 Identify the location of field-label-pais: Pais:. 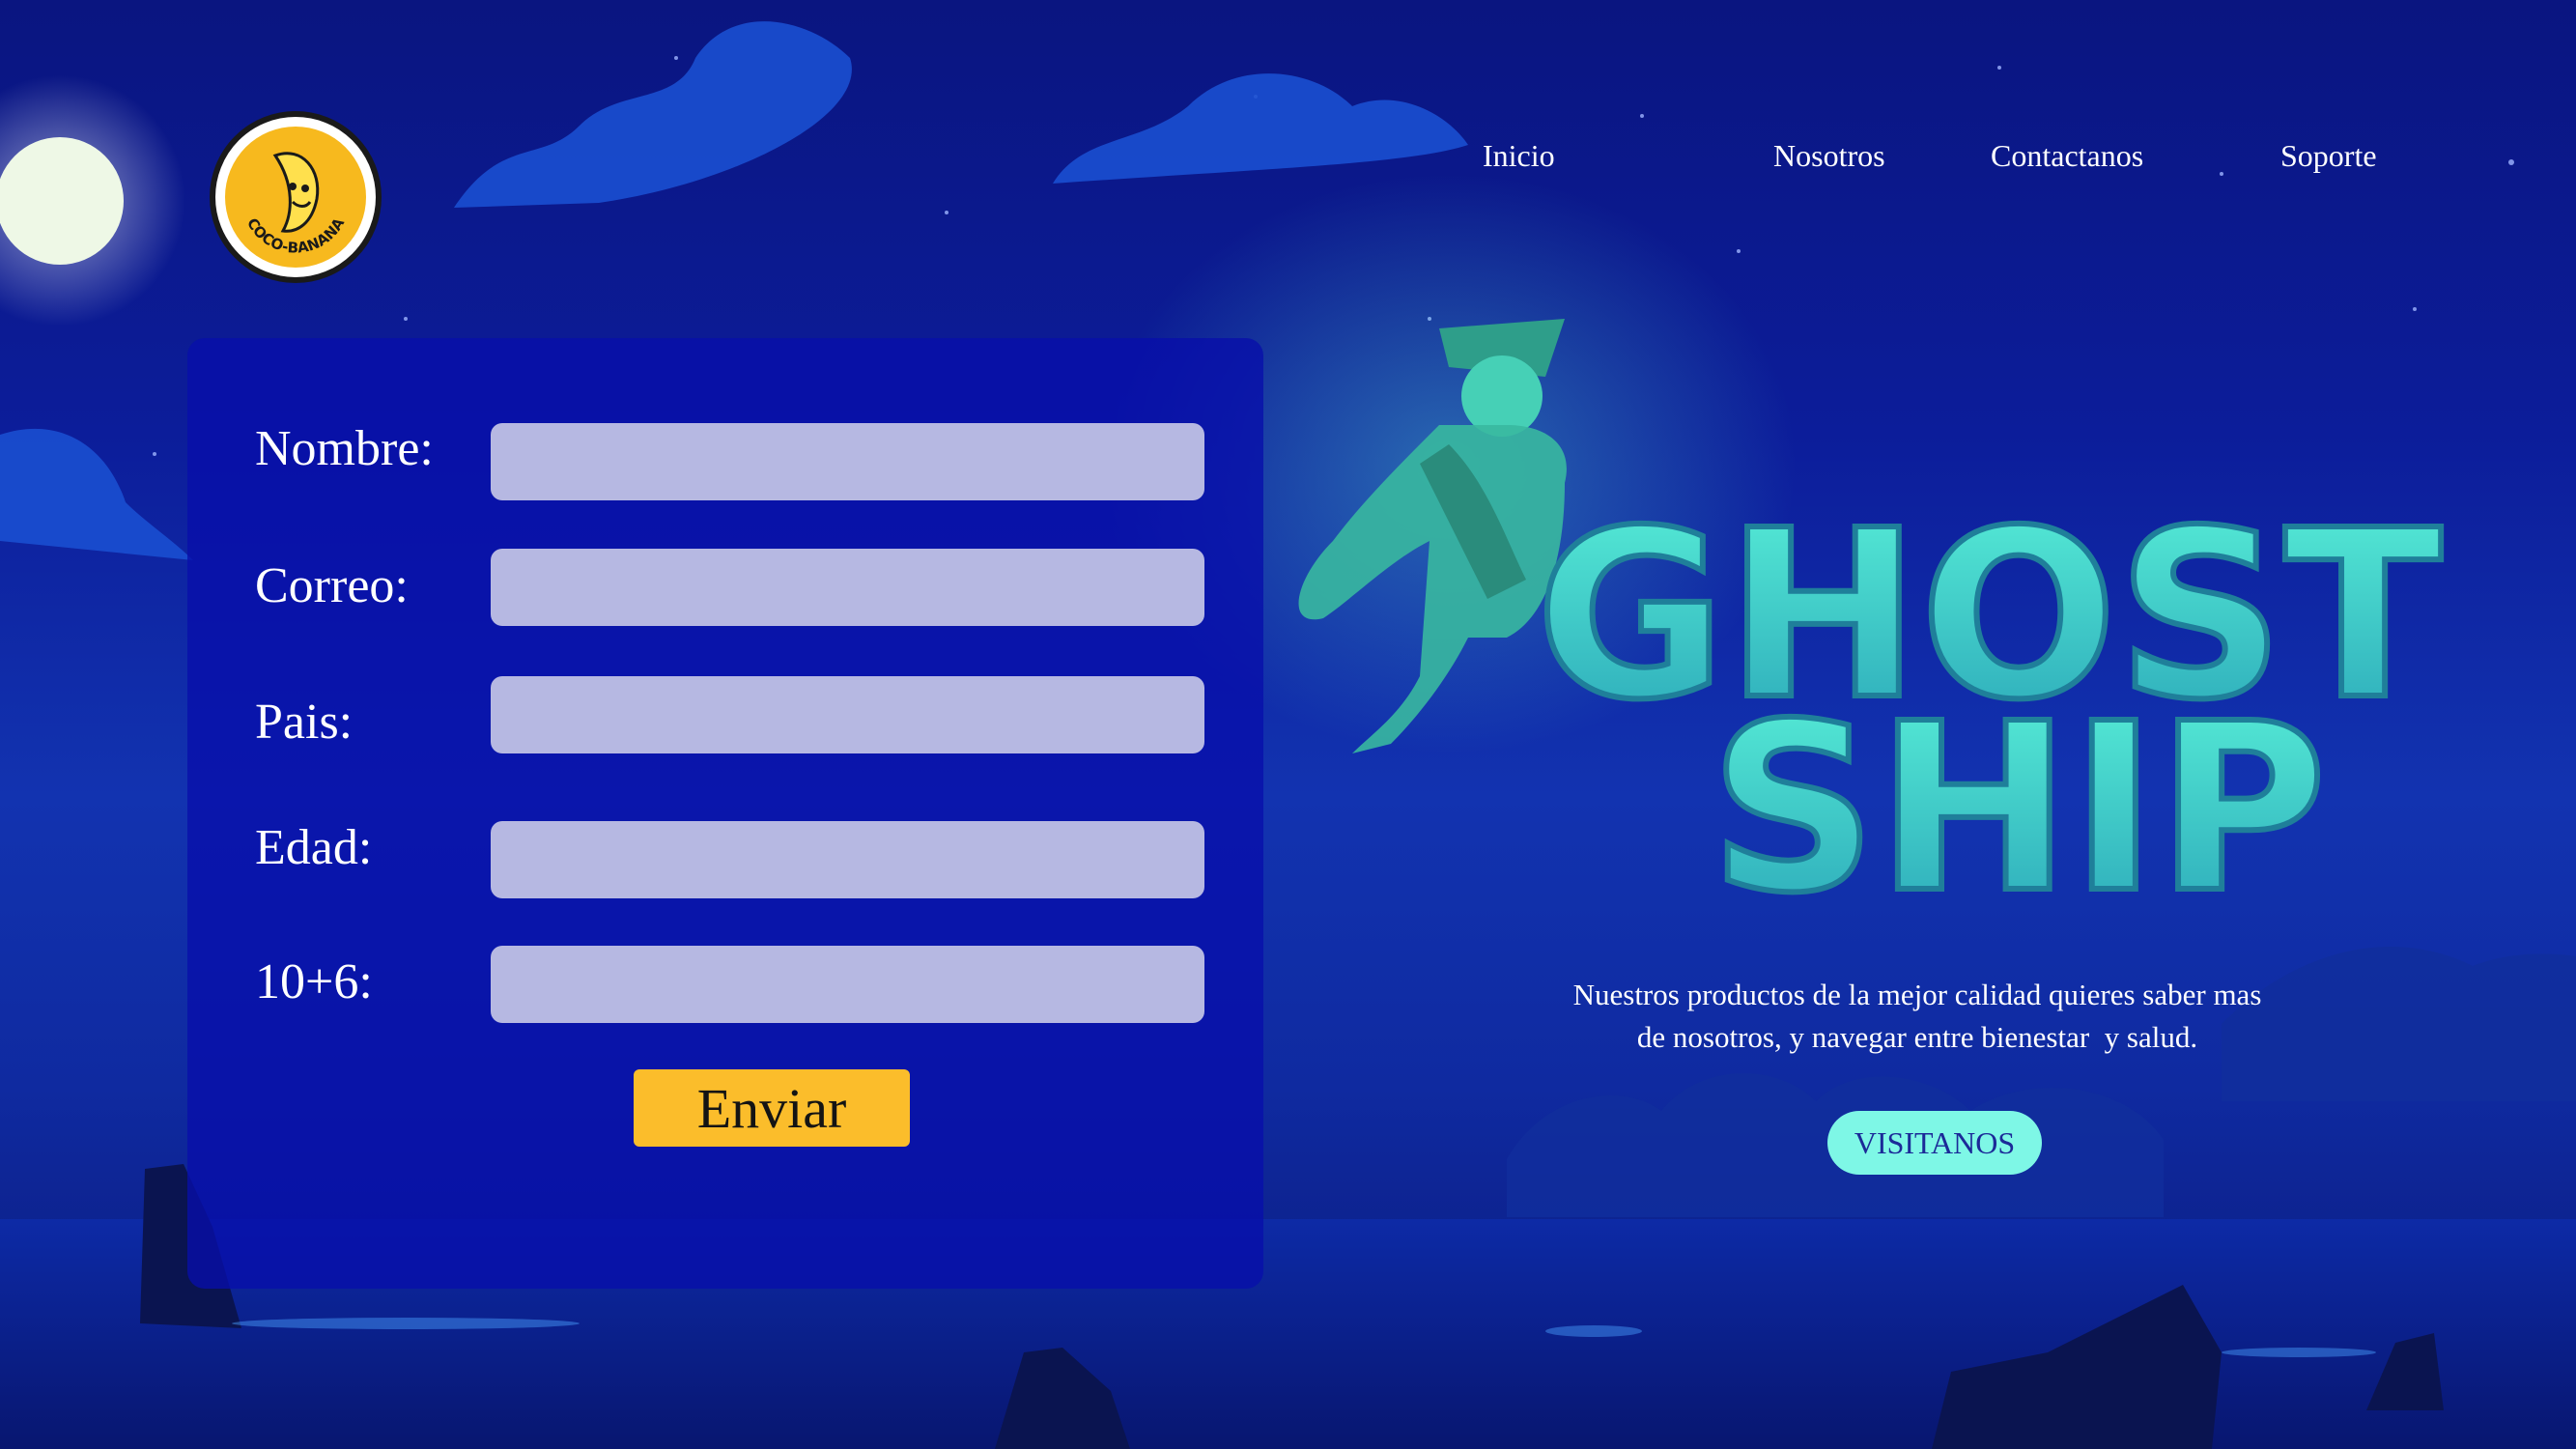
(304, 722).